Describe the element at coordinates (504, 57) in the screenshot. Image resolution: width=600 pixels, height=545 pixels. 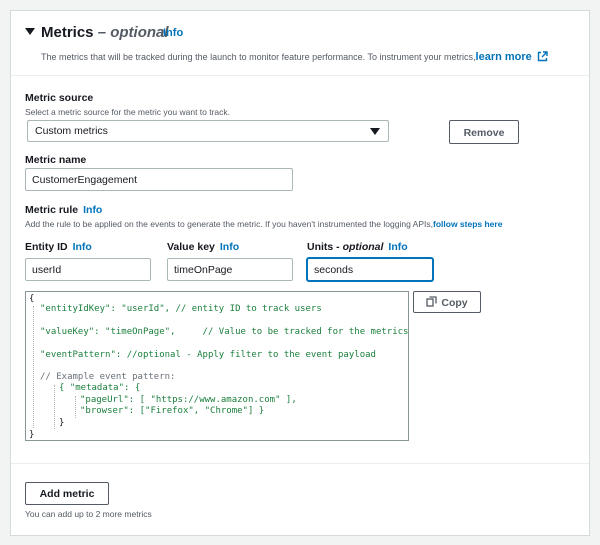
I see `learn-more-link: learn more` at that location.